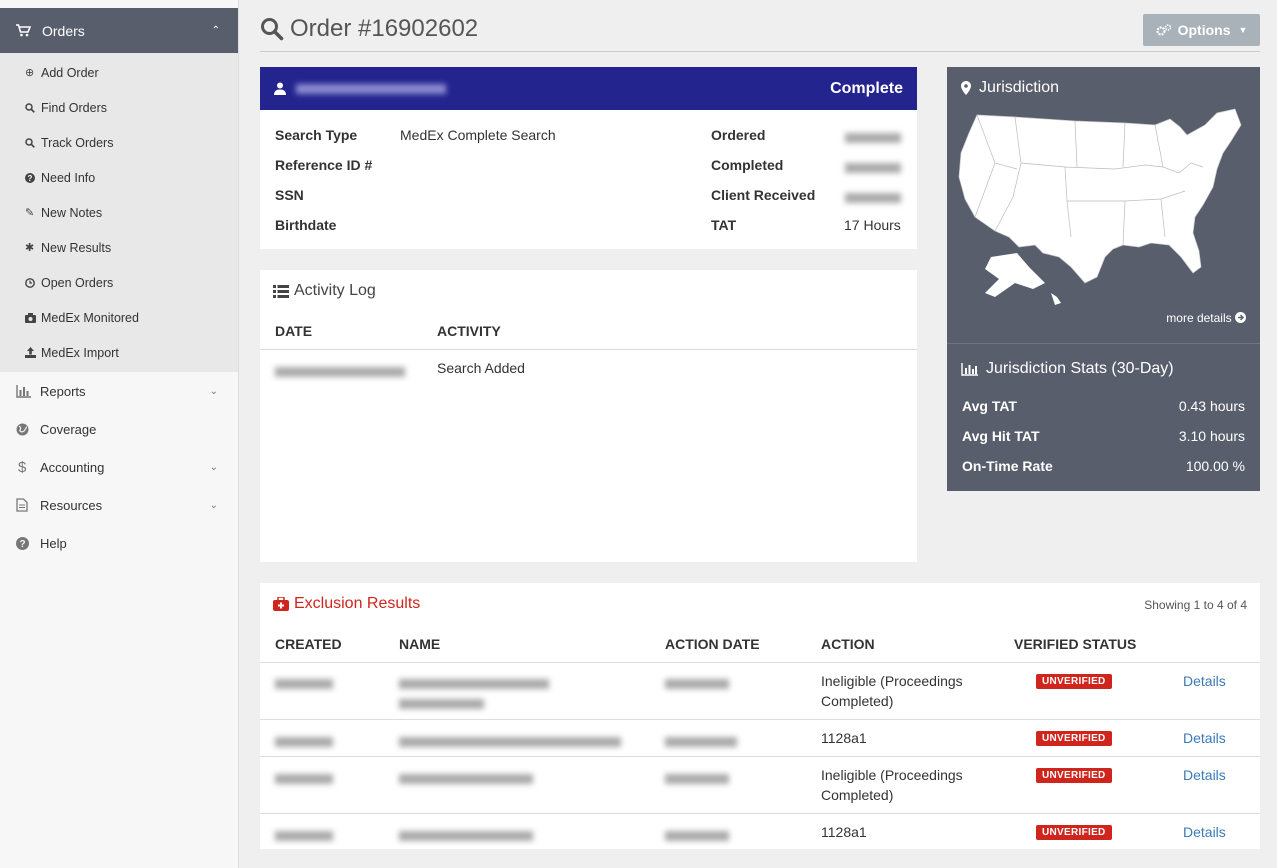 Image resolution: width=1277 pixels, height=868 pixels. I want to click on exclusion-results-title: Exclusion Results, so click(346, 604).